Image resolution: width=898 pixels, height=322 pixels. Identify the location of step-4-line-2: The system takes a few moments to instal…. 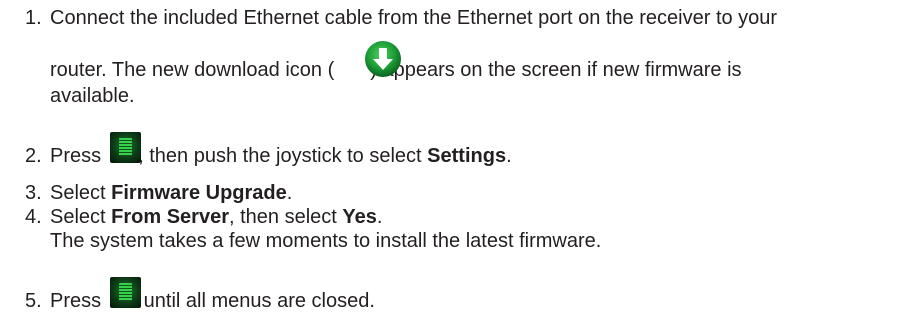
(325, 241).